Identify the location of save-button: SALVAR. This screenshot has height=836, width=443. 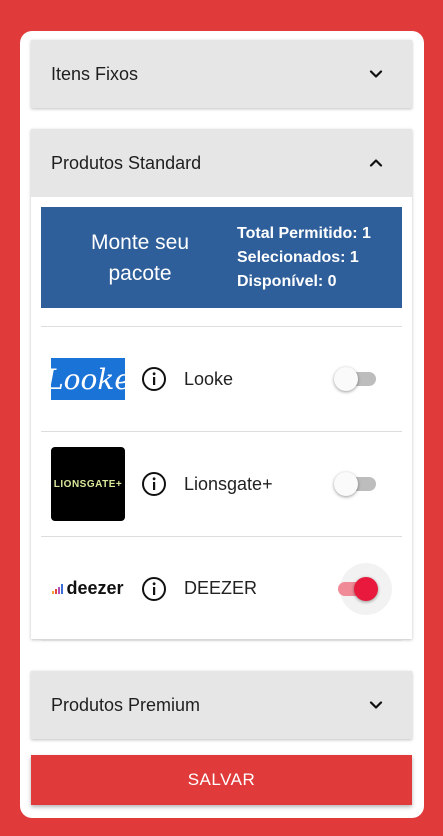
(221, 780).